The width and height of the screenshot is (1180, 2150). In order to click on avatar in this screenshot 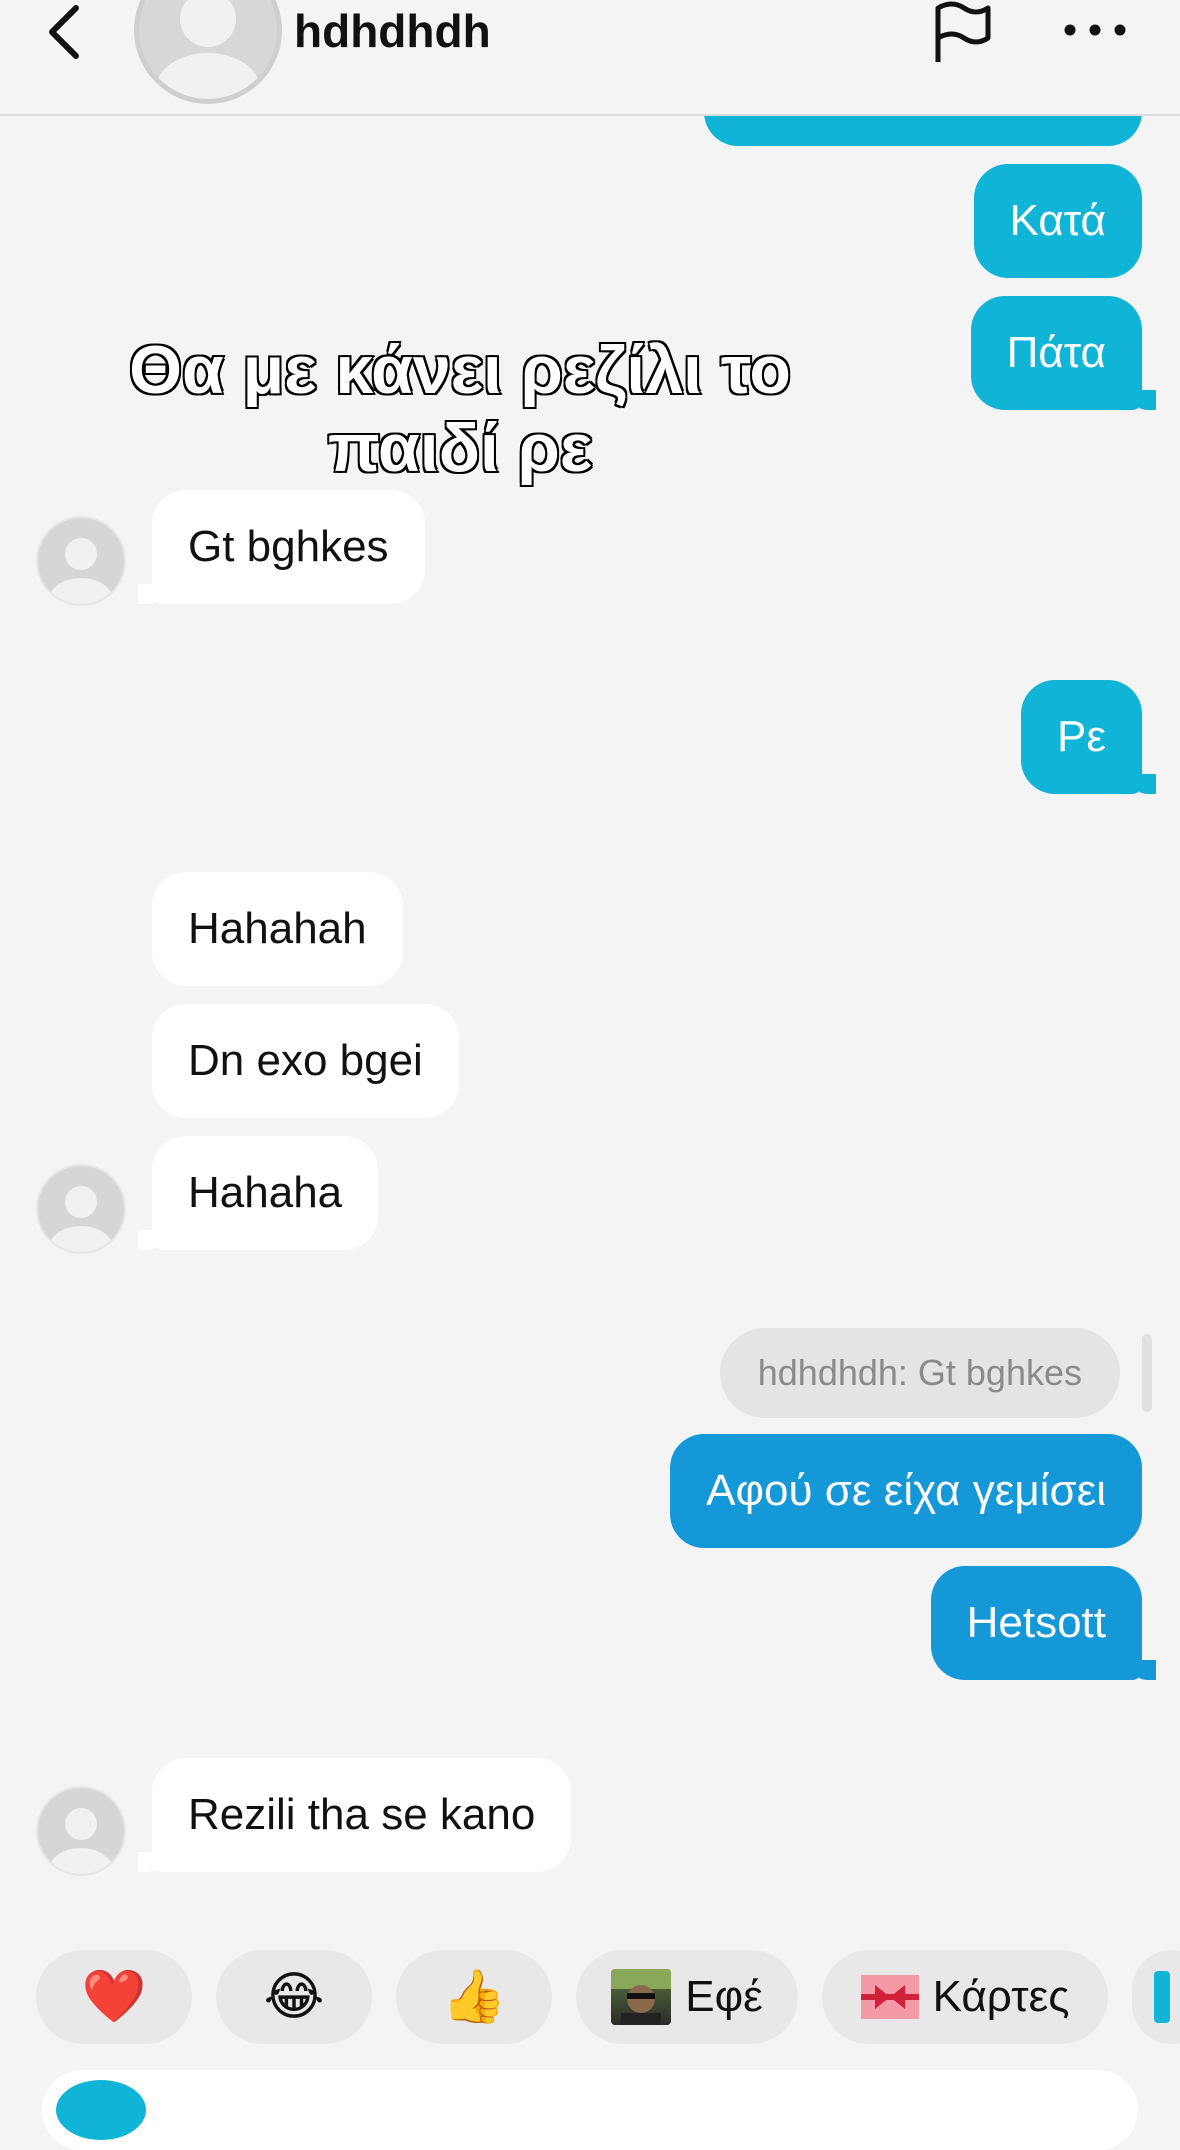, I will do `click(208, 52)`.